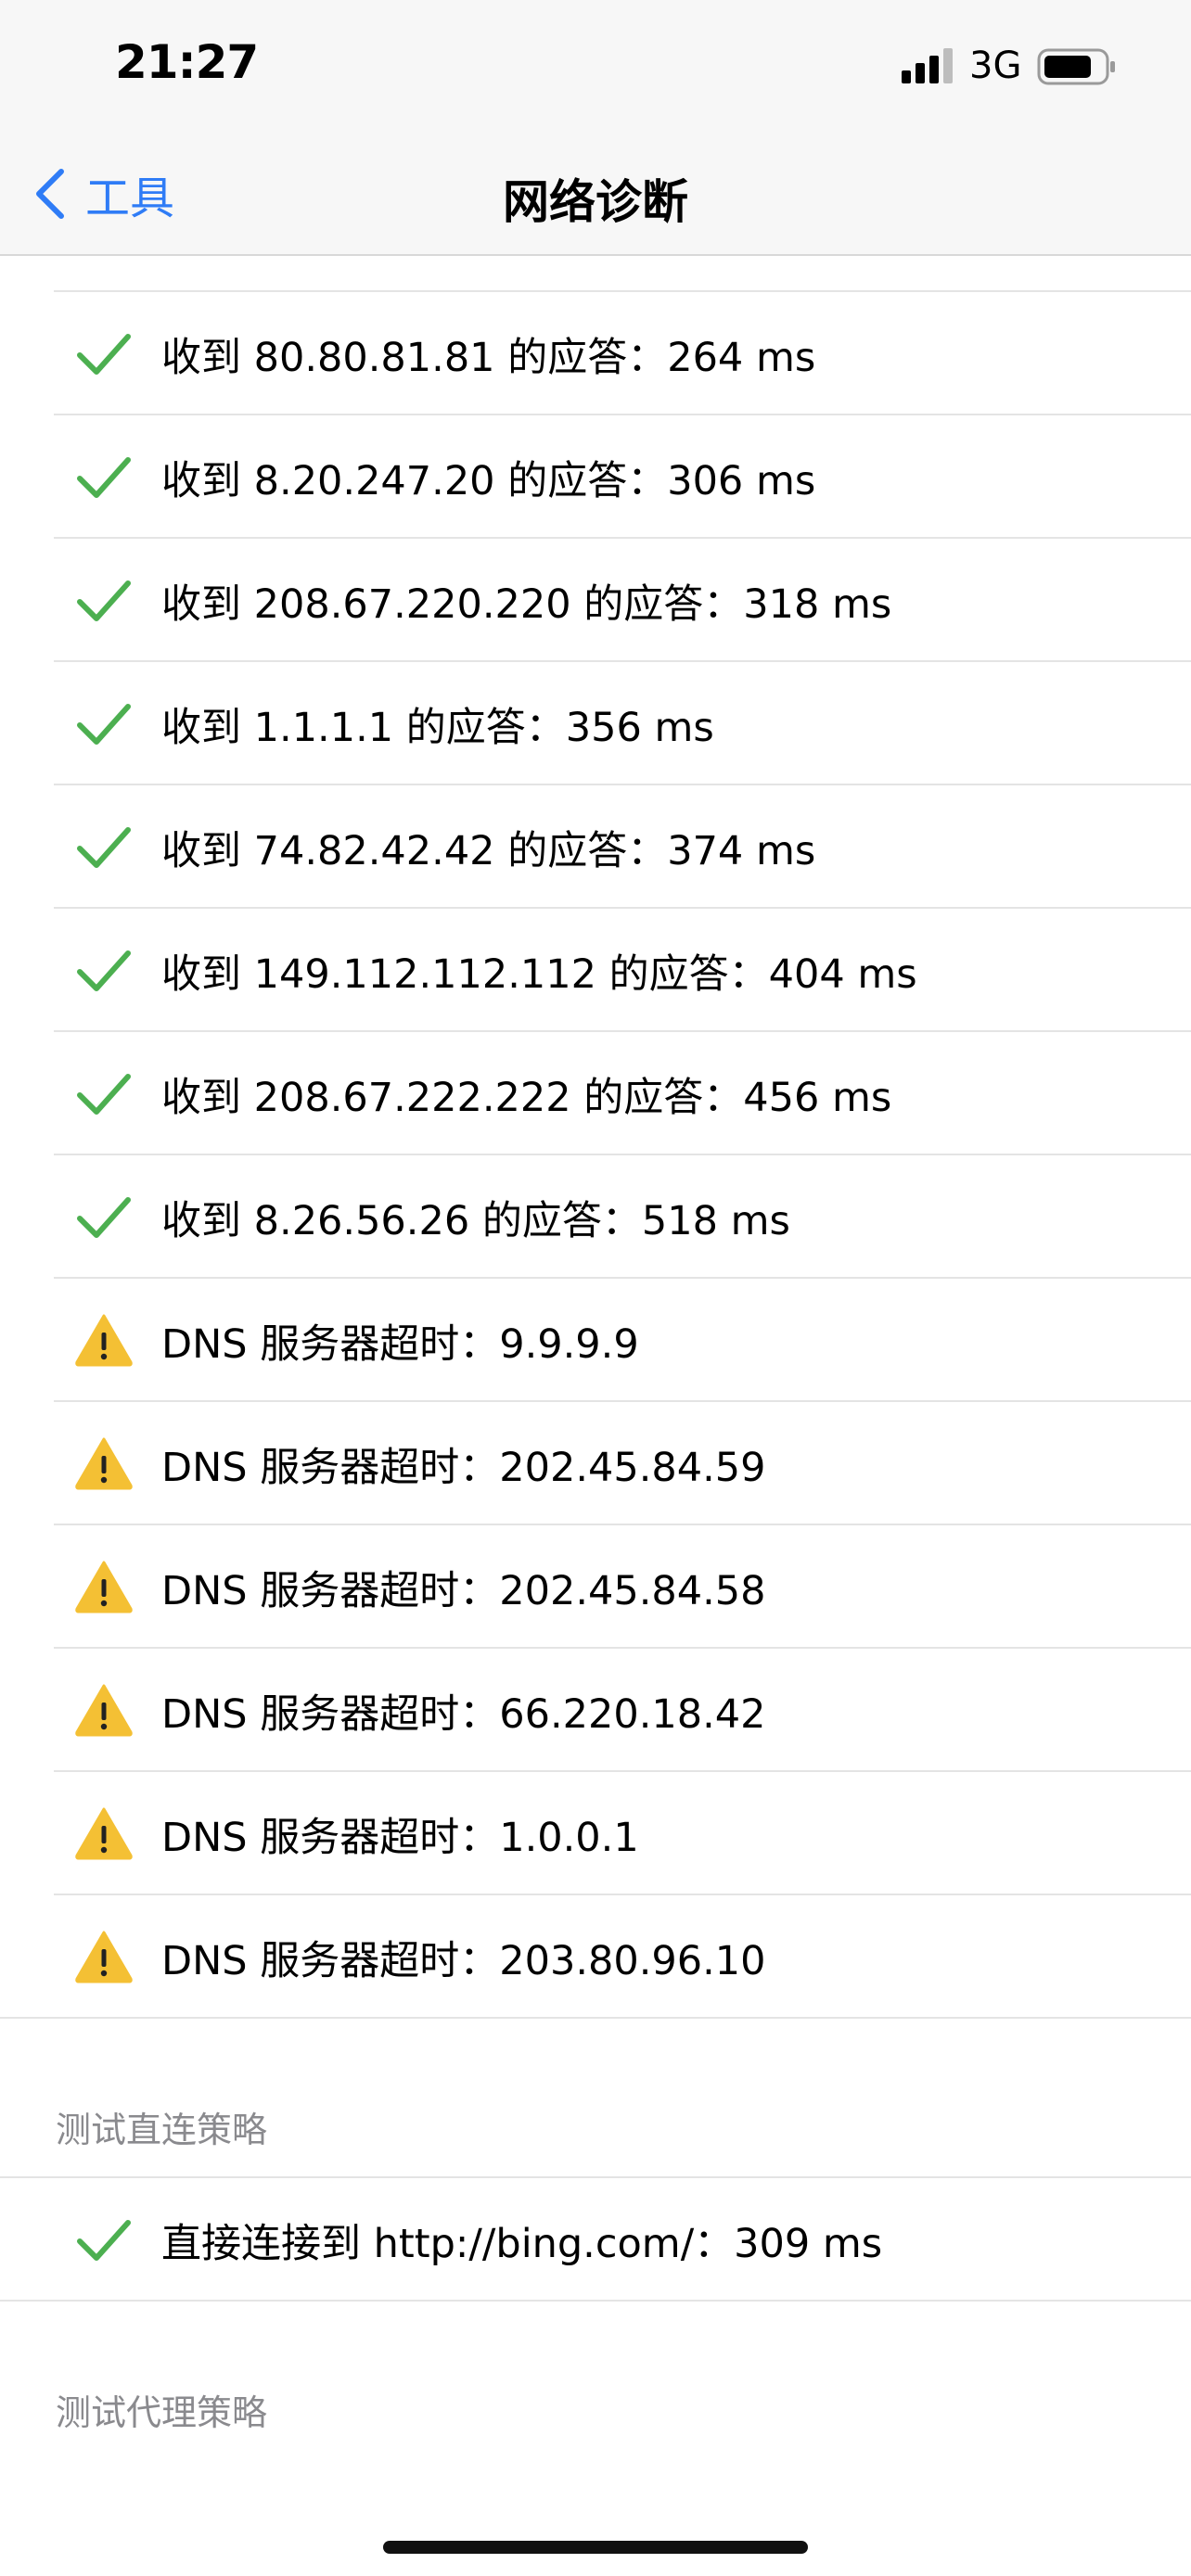  Describe the element at coordinates (539, 974) in the screenshot. I see `result-text: 收到 149.112.112.112 的应答：404 ms` at that location.